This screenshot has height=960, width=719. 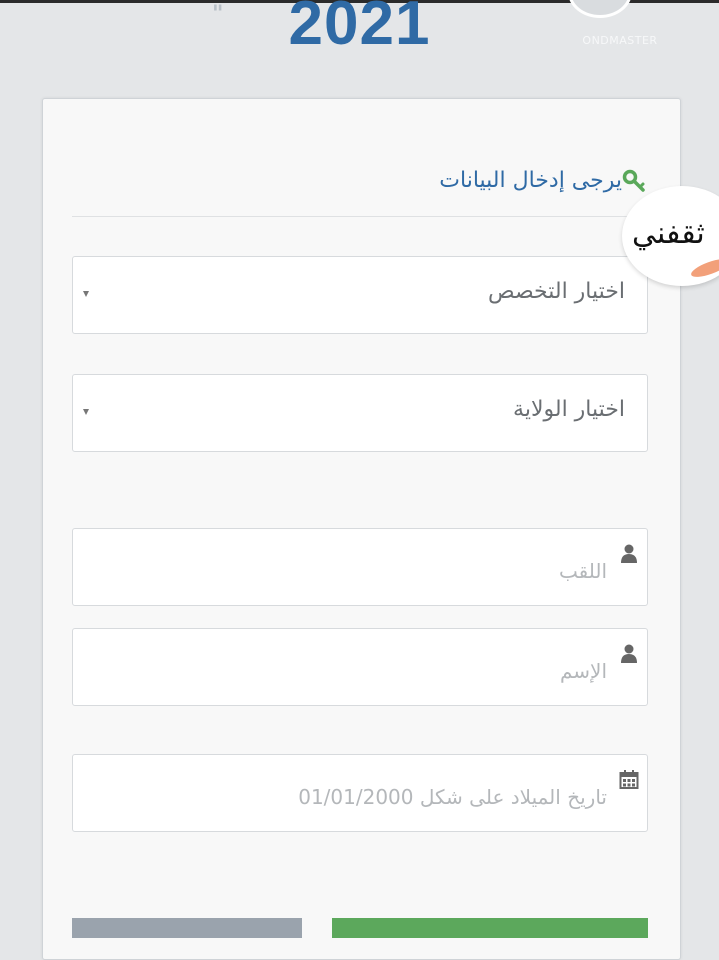 I want to click on submit-button, so click(x=490, y=928).